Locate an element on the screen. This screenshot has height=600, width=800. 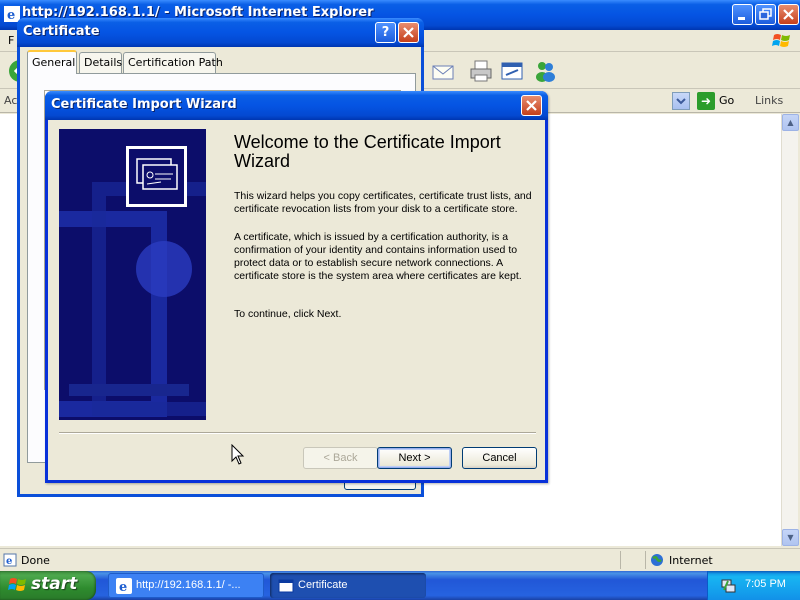
taskbar-item-certificate: Certificate is located at coordinates (348, 585).